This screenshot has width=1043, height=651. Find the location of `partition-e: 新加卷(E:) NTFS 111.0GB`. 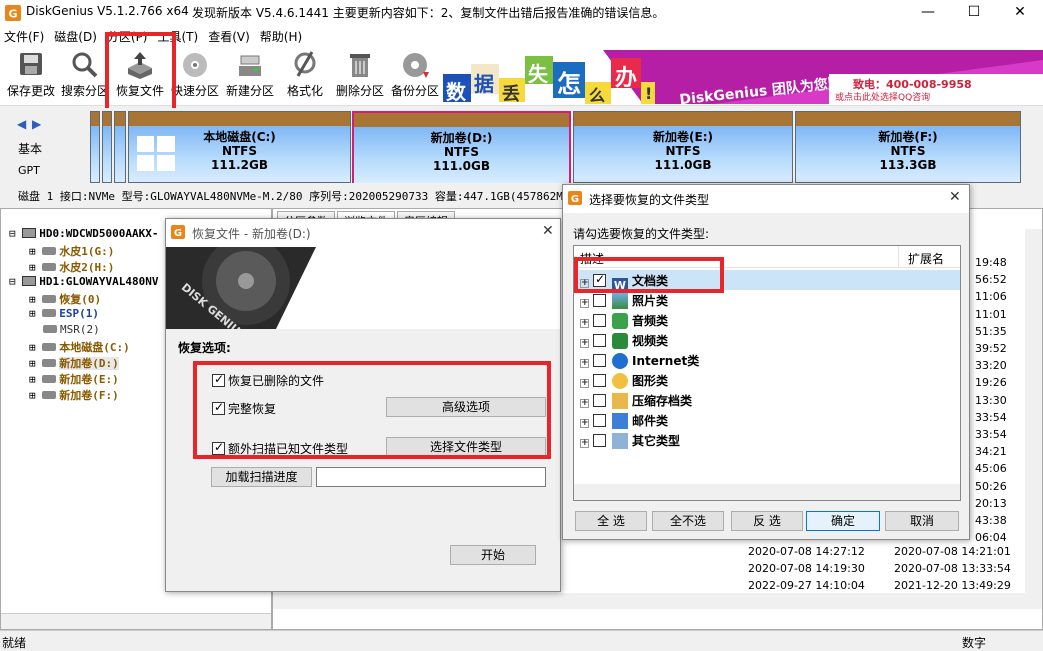

partition-e: 新加卷(E:) NTFS 111.0GB is located at coordinates (683, 147).